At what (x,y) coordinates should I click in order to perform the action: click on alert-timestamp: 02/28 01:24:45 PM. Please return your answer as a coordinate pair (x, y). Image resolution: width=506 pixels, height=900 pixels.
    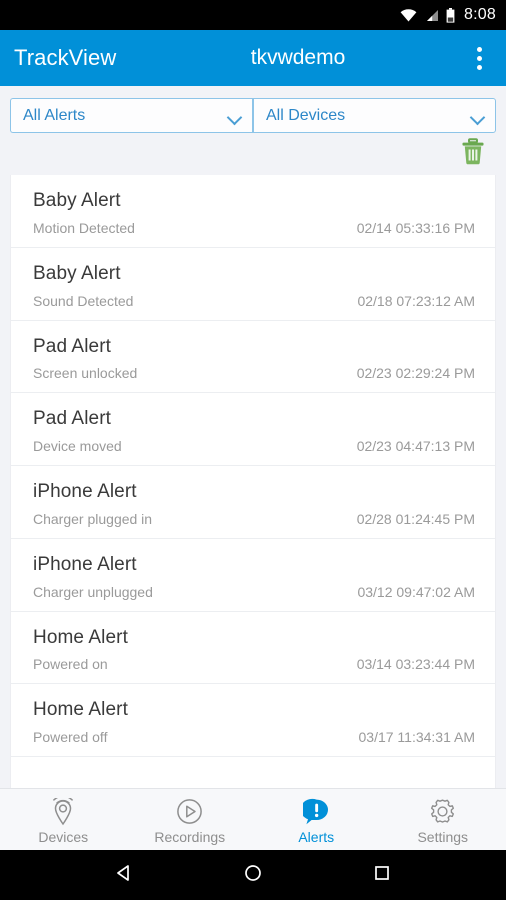
    Looking at the image, I should click on (415, 518).